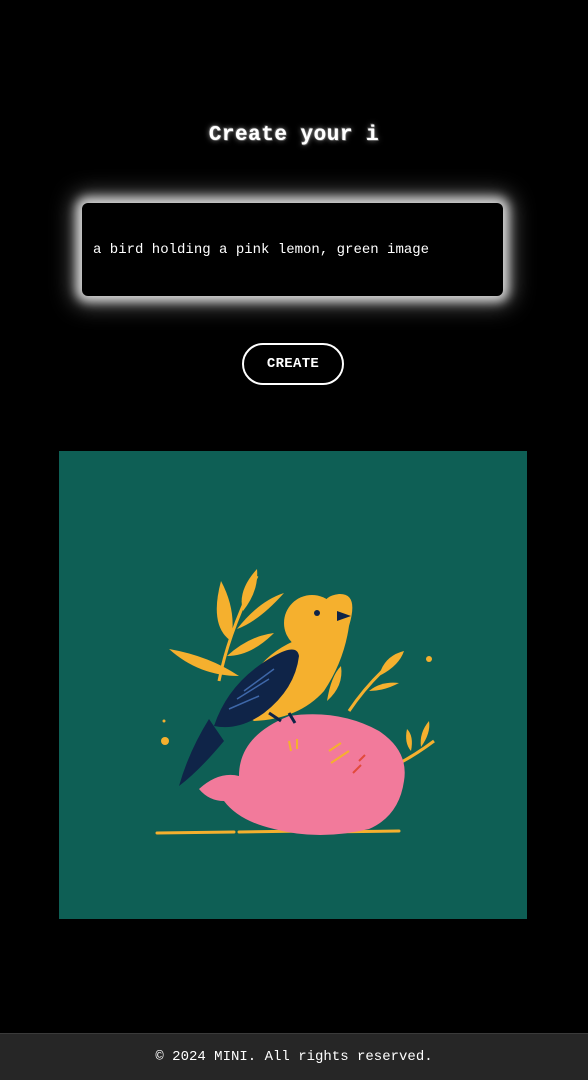 This screenshot has height=1080, width=588. I want to click on prompt-input, so click(292, 249).